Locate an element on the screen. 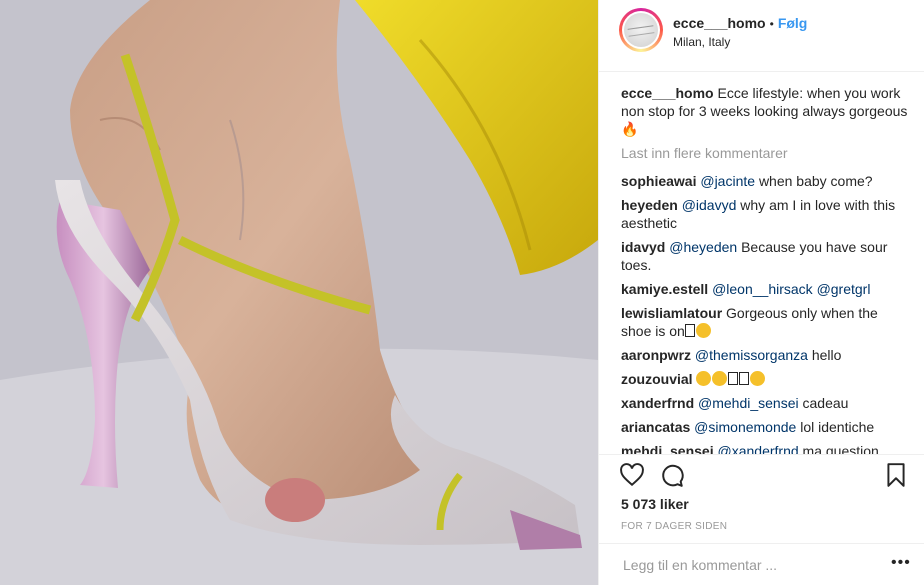 The image size is (924, 585). comment: ariancatas @simonemonde lol identiche is located at coordinates (766, 427).